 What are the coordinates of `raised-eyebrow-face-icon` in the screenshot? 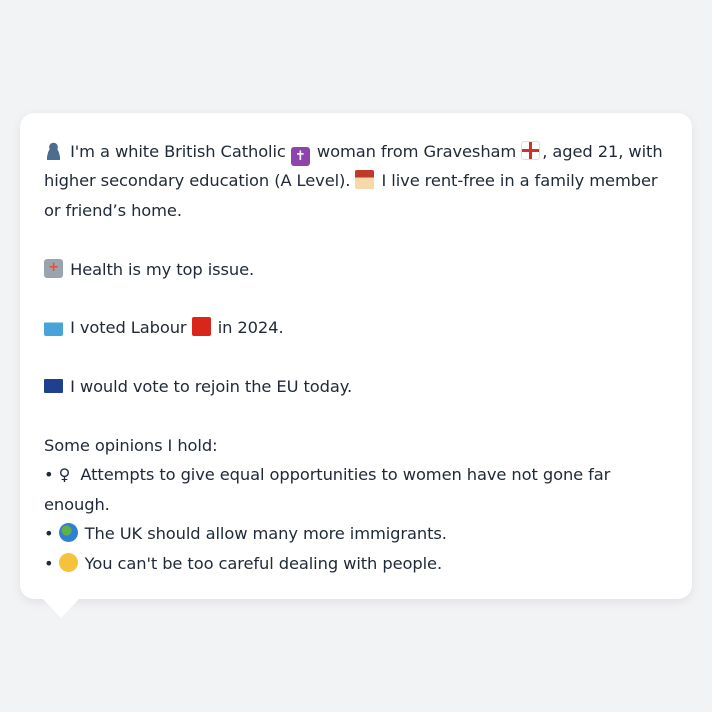 It's located at (68, 562).